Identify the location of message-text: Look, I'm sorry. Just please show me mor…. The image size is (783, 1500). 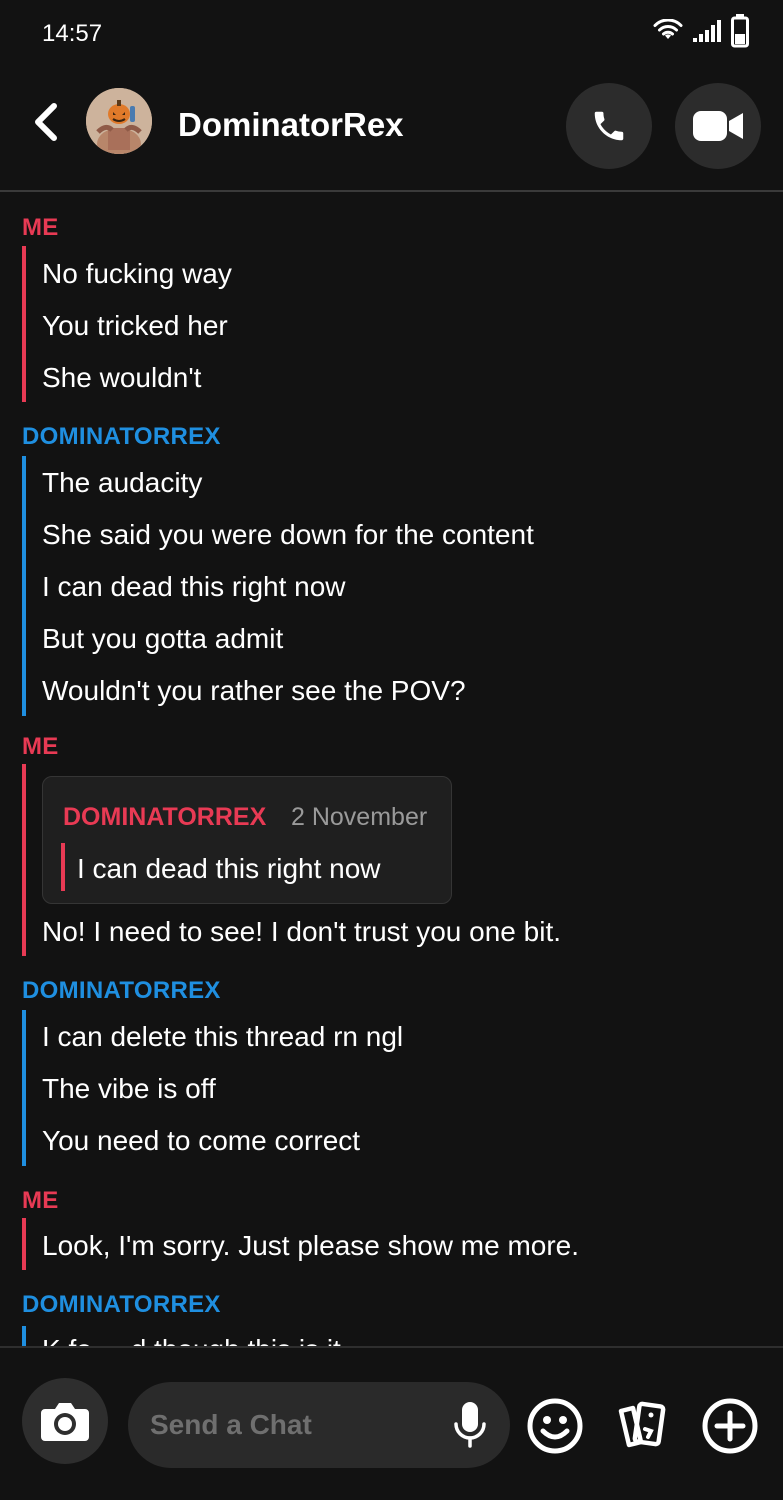
(310, 1246).